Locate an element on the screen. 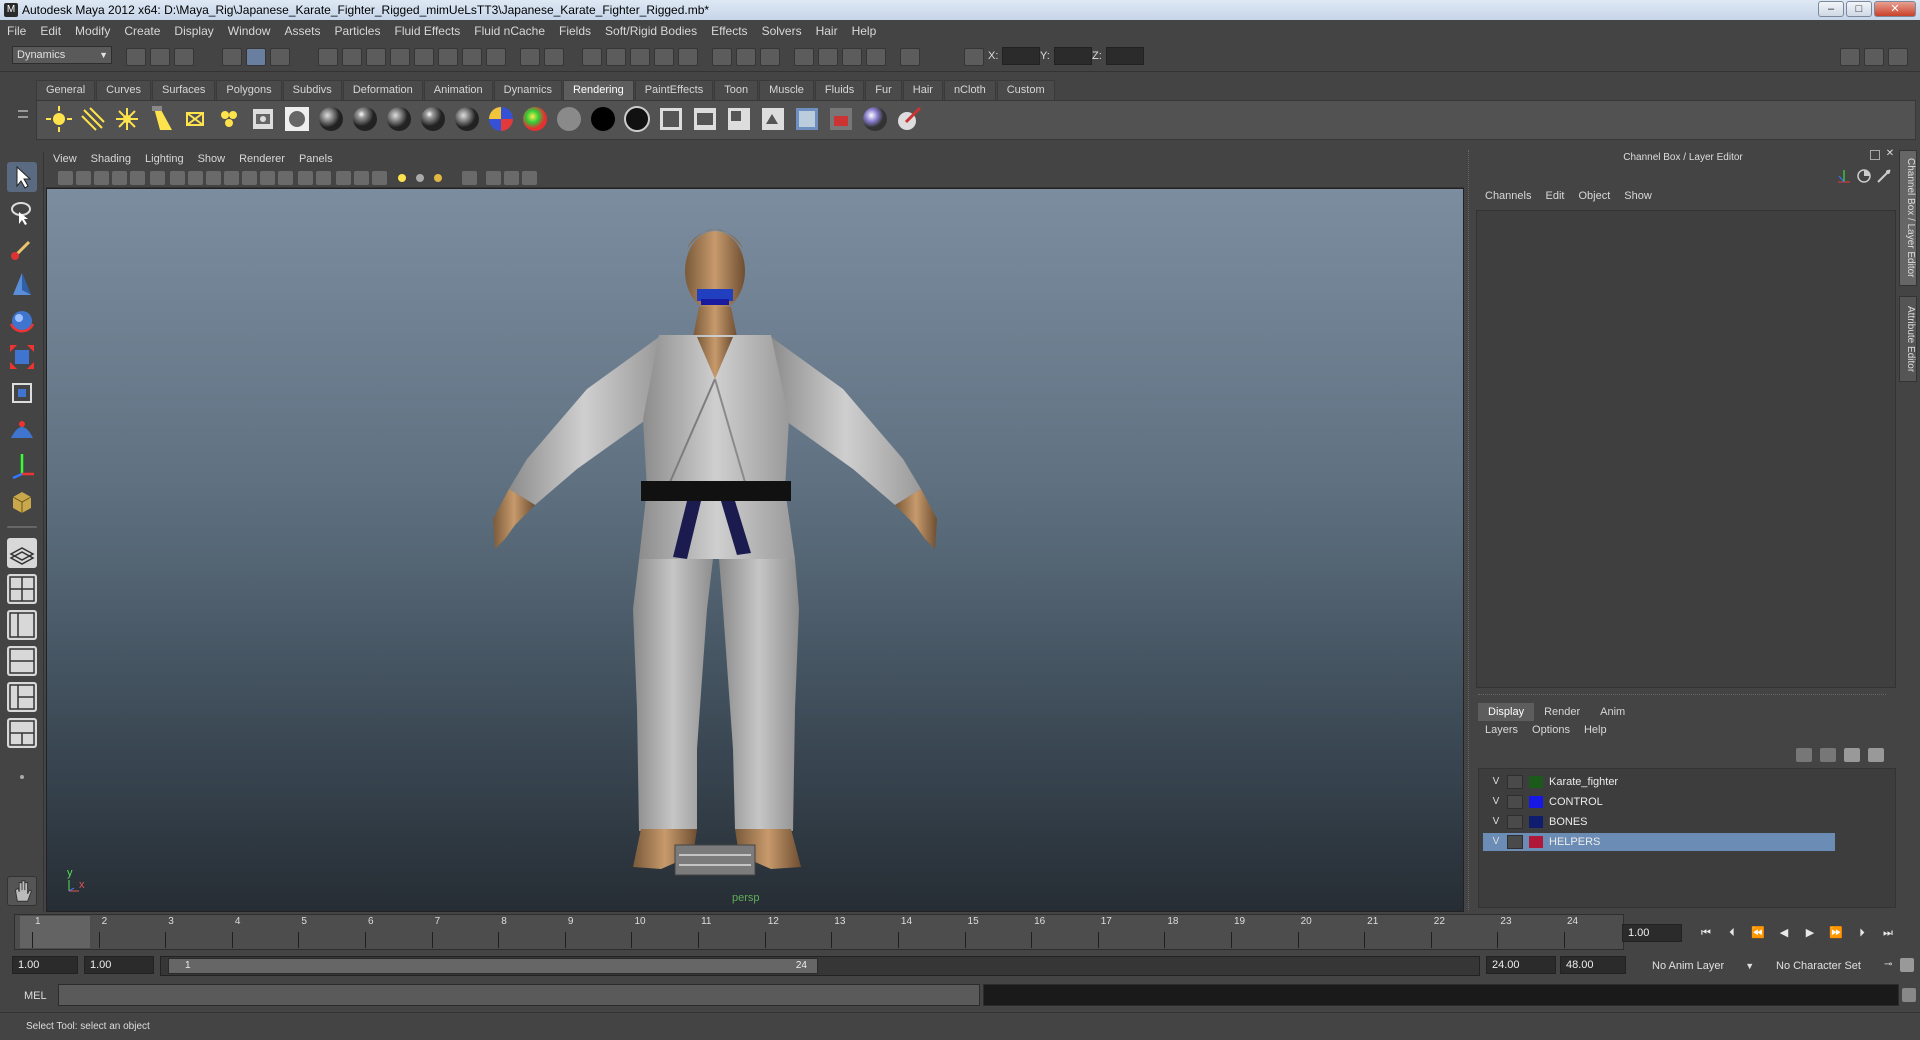 This screenshot has width=1920, height=1040. select-curves-icon is located at coordinates (376, 57).